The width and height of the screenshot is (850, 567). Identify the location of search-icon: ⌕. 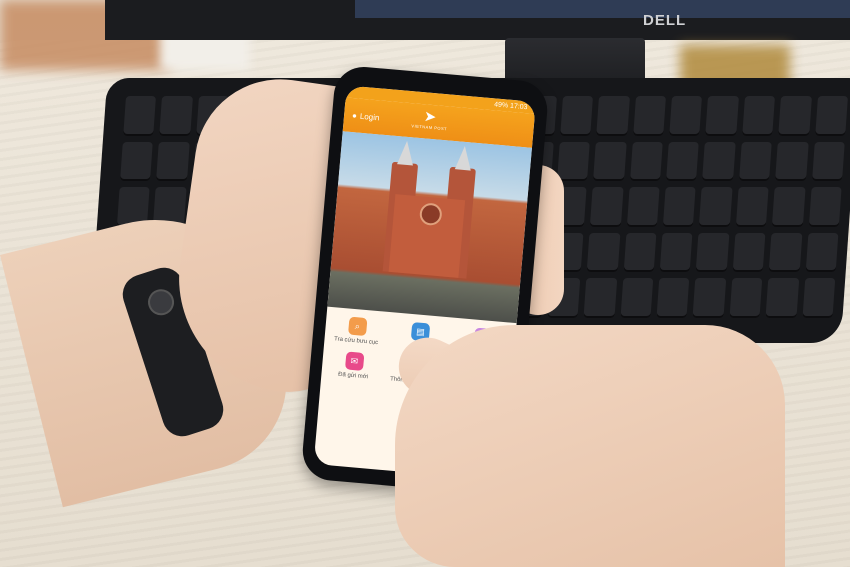
(357, 326).